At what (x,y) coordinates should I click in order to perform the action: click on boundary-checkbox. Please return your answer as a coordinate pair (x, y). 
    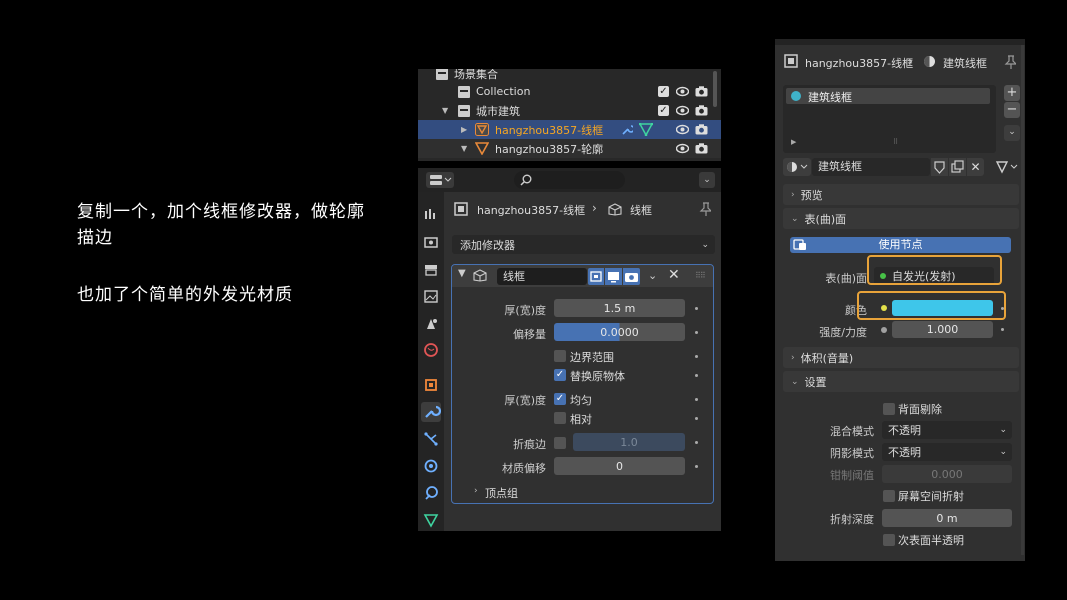
    Looking at the image, I should click on (560, 356).